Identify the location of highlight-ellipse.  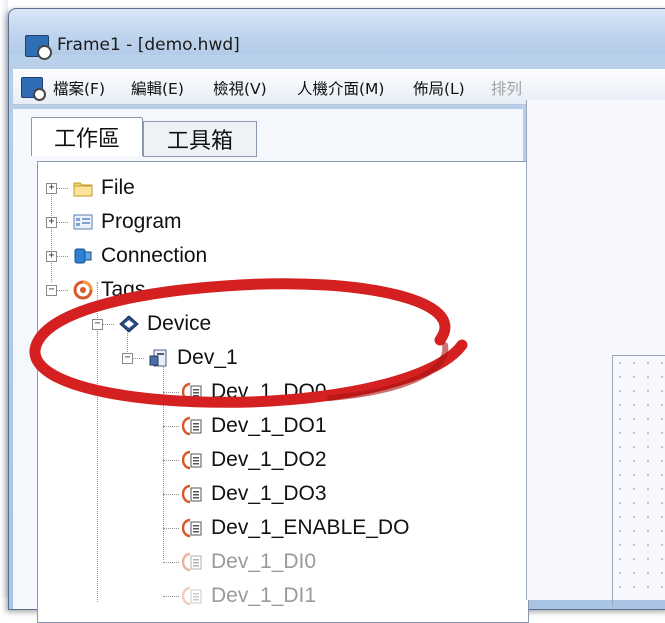
(248, 343).